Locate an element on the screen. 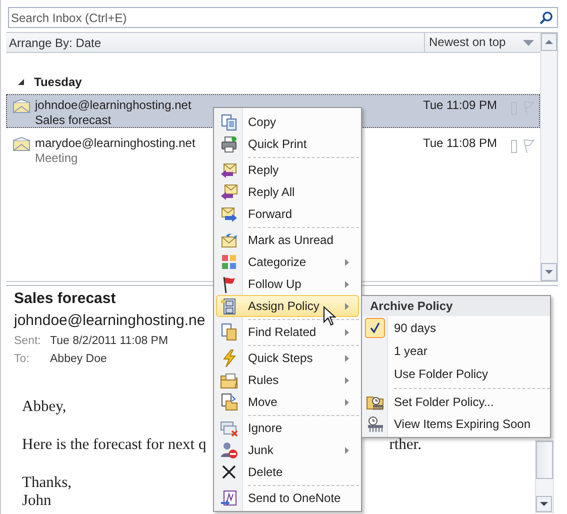 Image resolution: width=567 pixels, height=514 pixels. message-subject: Meeting is located at coordinates (56, 158).